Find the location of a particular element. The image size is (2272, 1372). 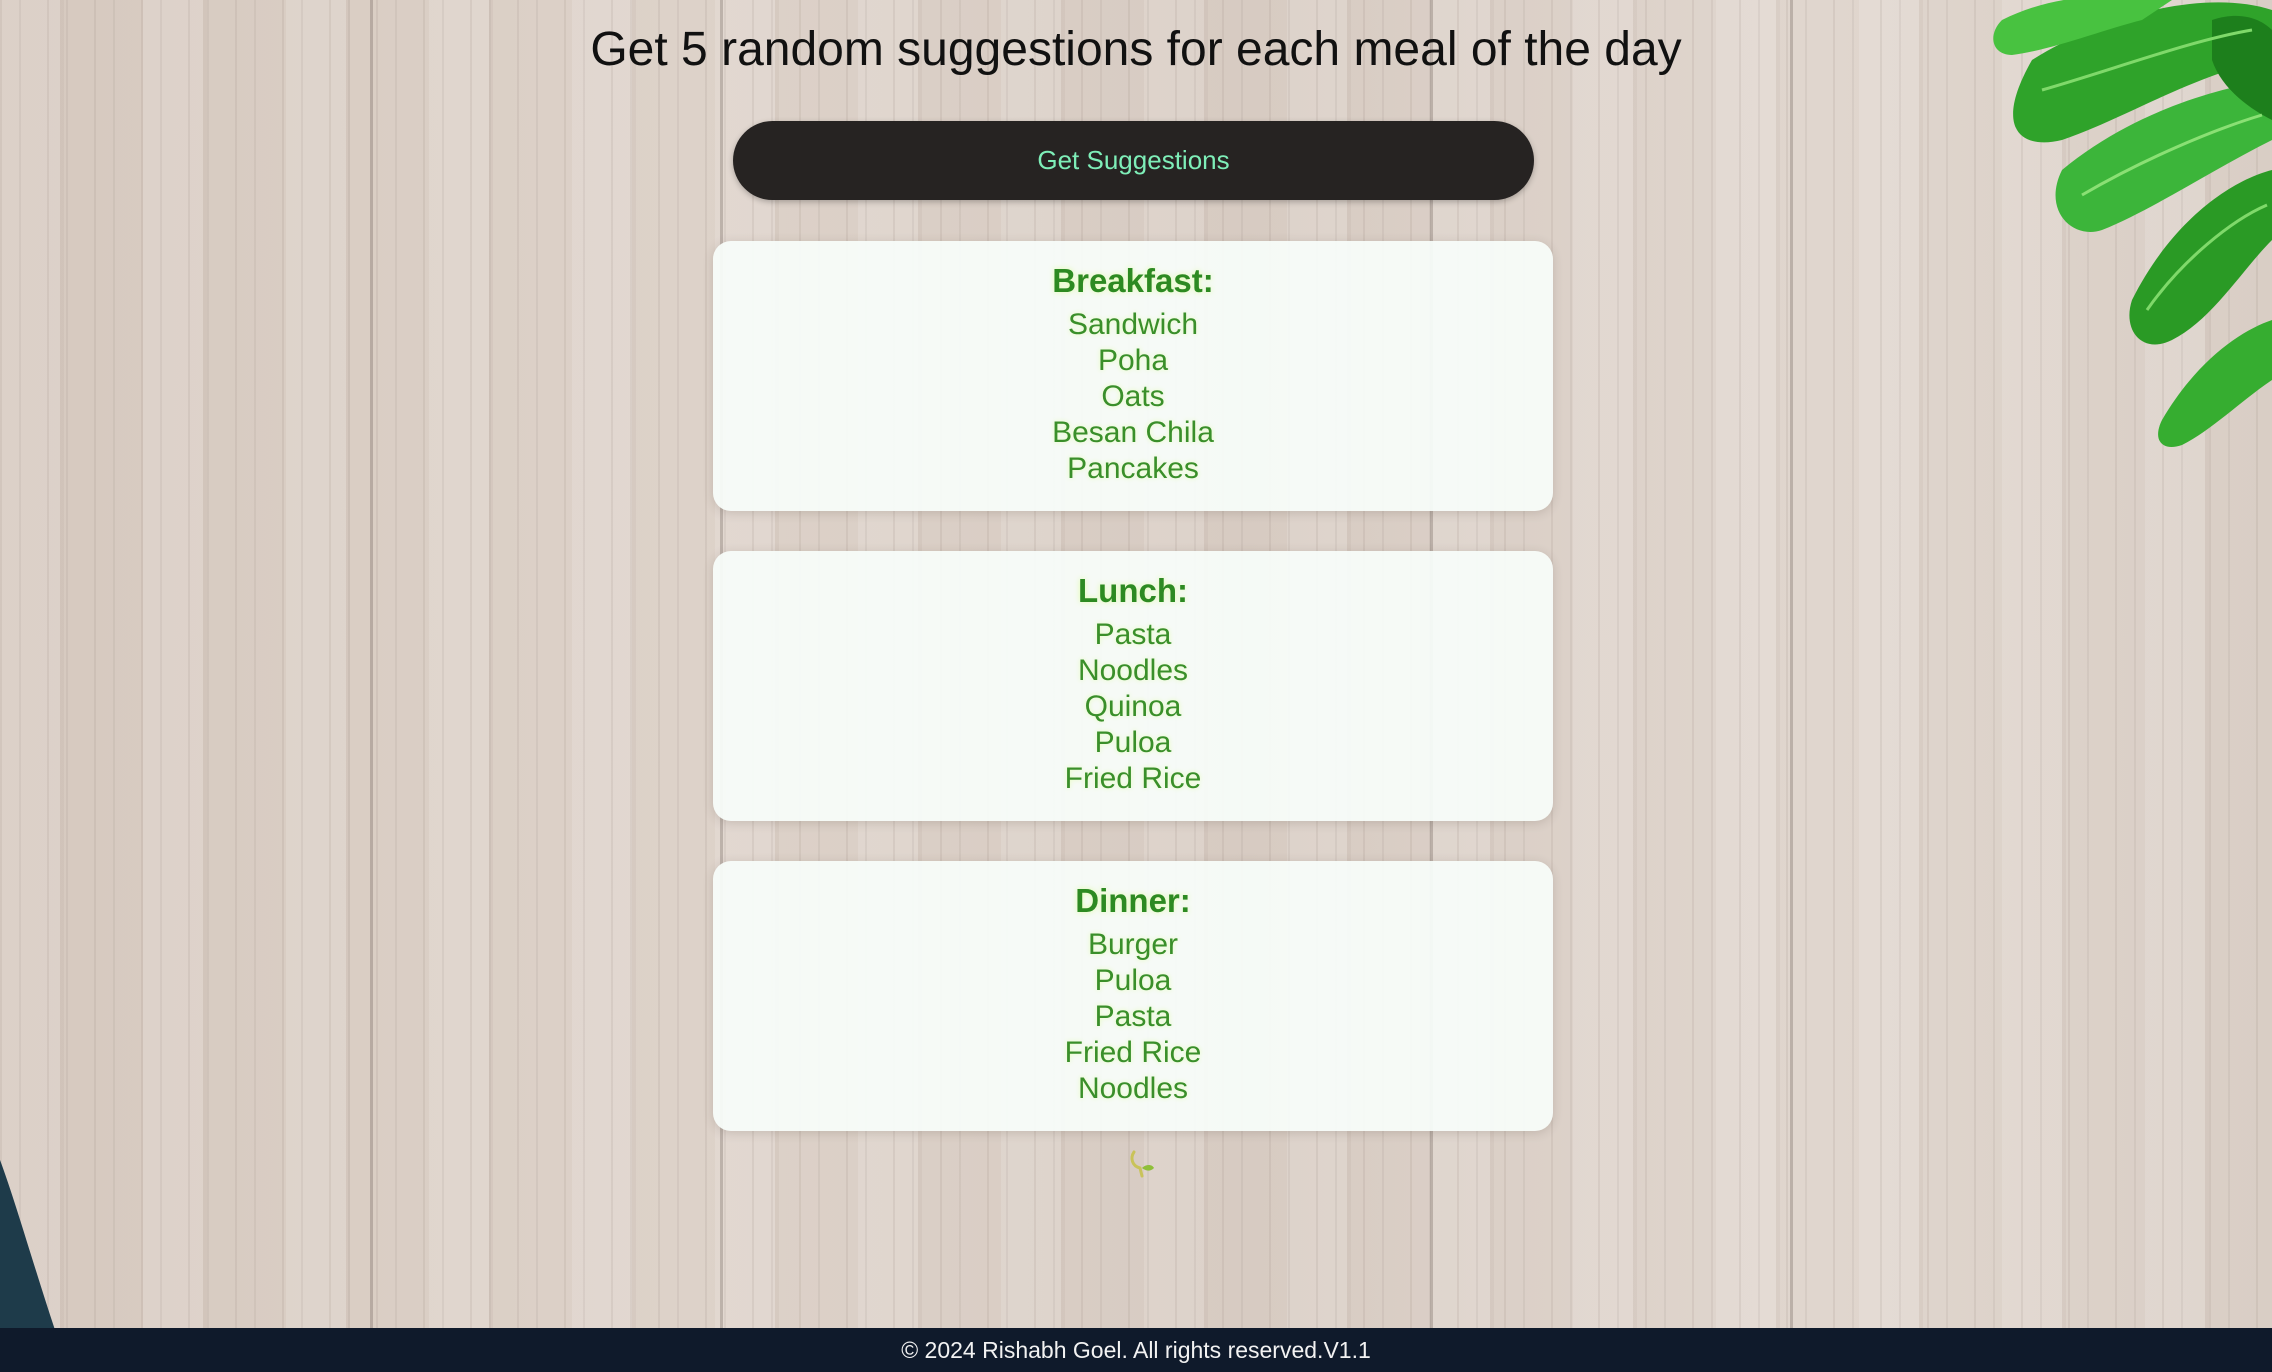

meal-title: Dinner: is located at coordinates (1133, 900).